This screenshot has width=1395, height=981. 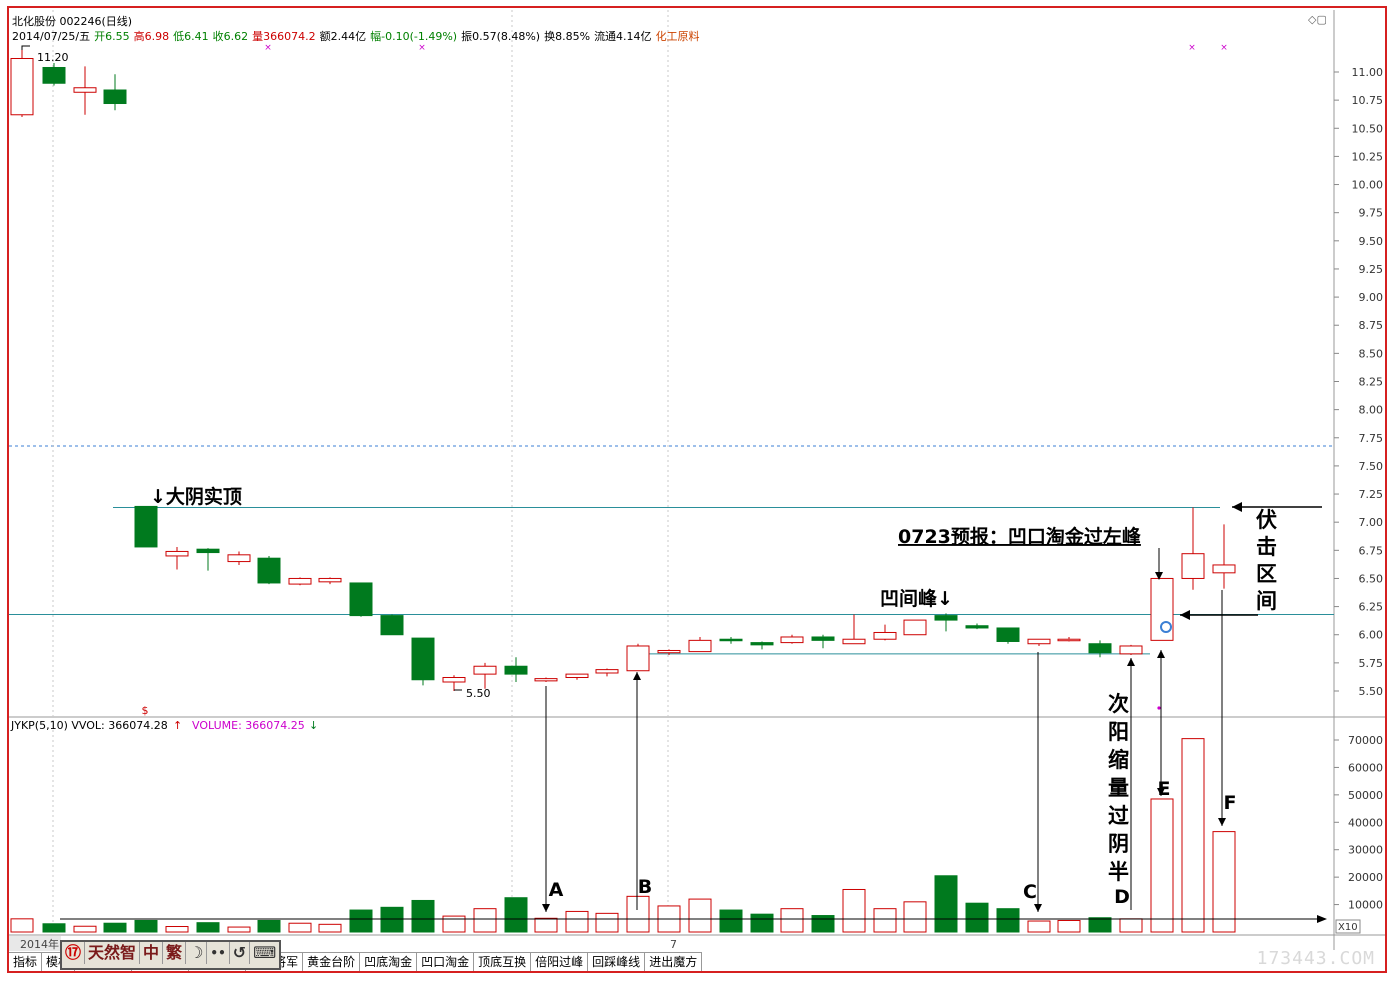 I want to click on toolbar-traditional: 繁, so click(x=175, y=953).